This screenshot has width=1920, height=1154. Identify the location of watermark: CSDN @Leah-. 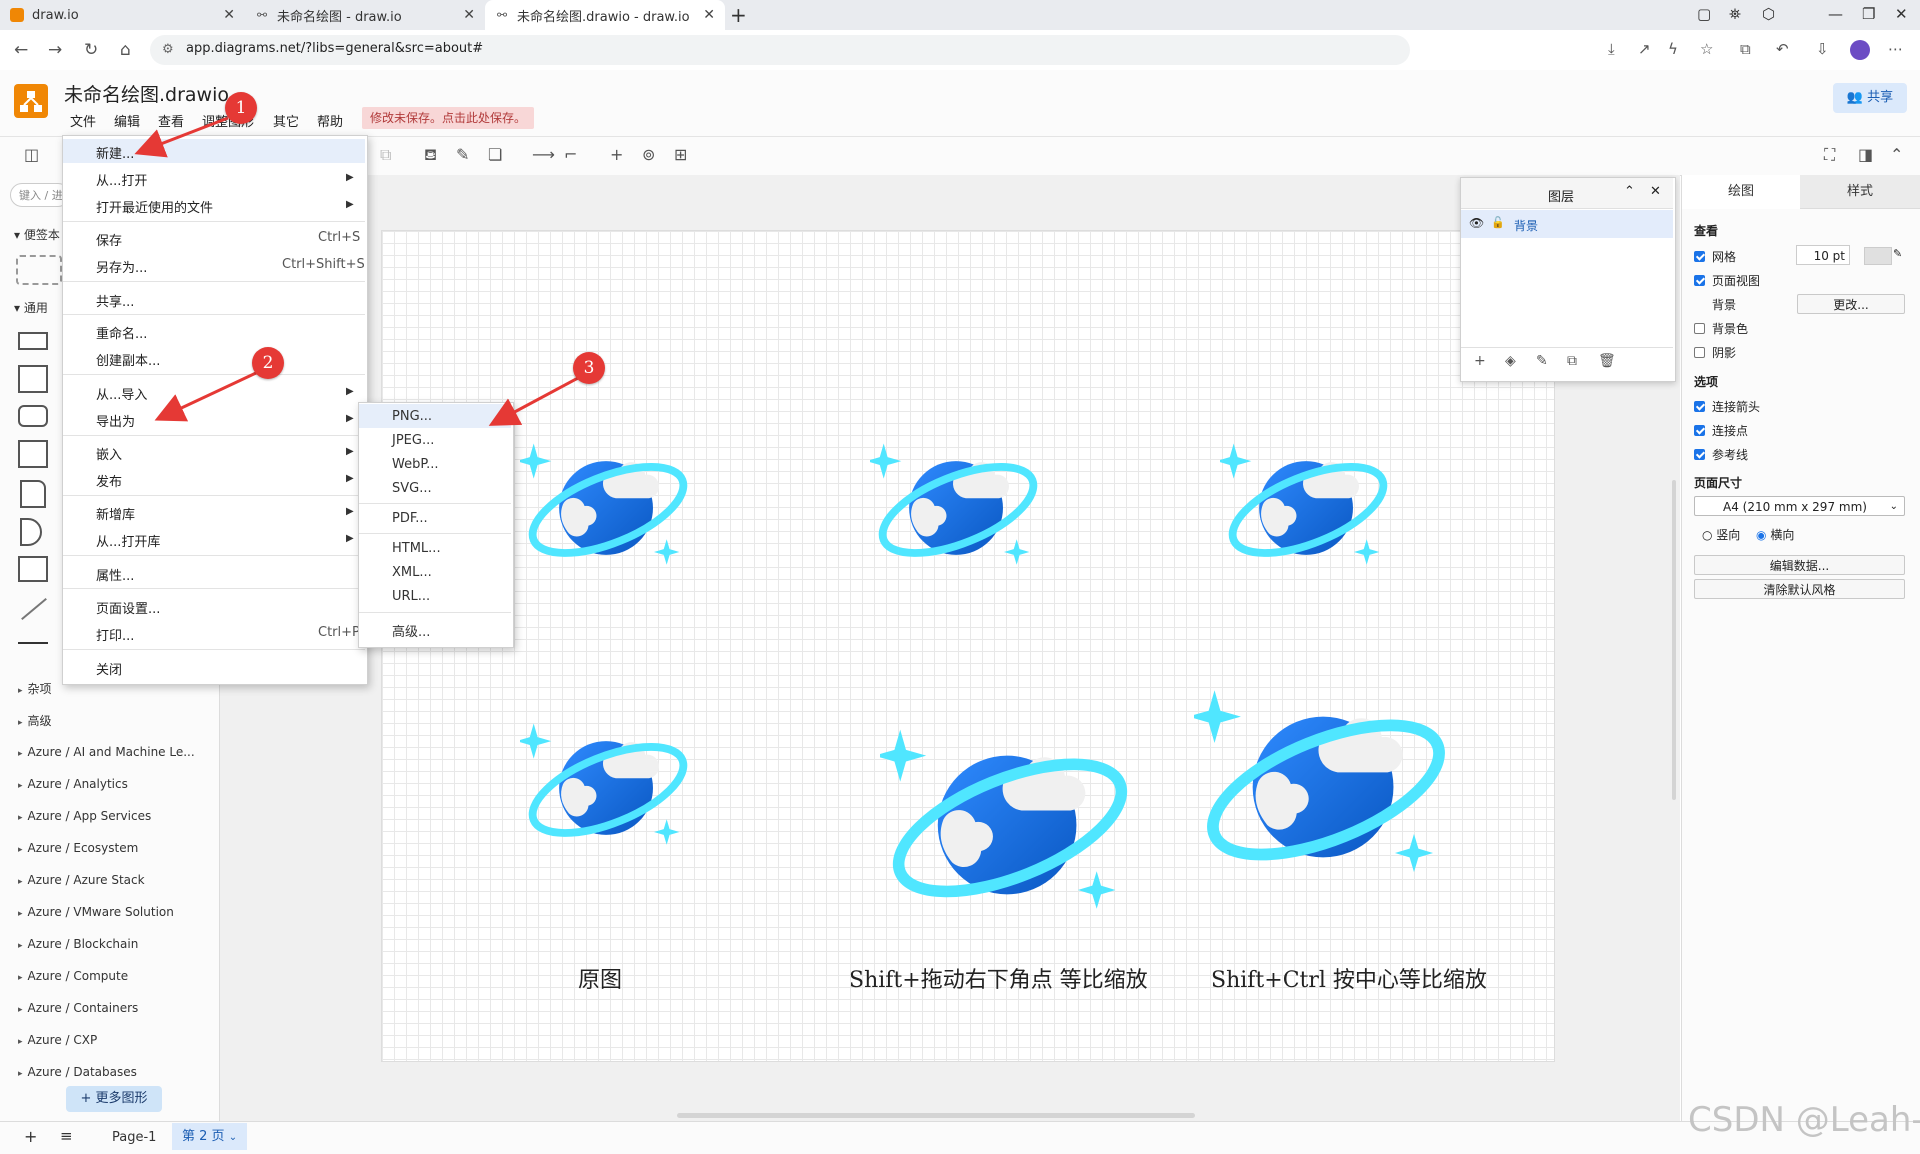
(1804, 1120).